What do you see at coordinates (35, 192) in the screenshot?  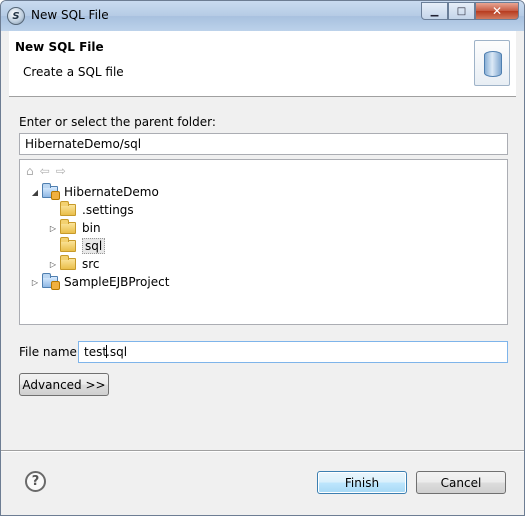 I see `collapse-triangle-icon: ◢` at bounding box center [35, 192].